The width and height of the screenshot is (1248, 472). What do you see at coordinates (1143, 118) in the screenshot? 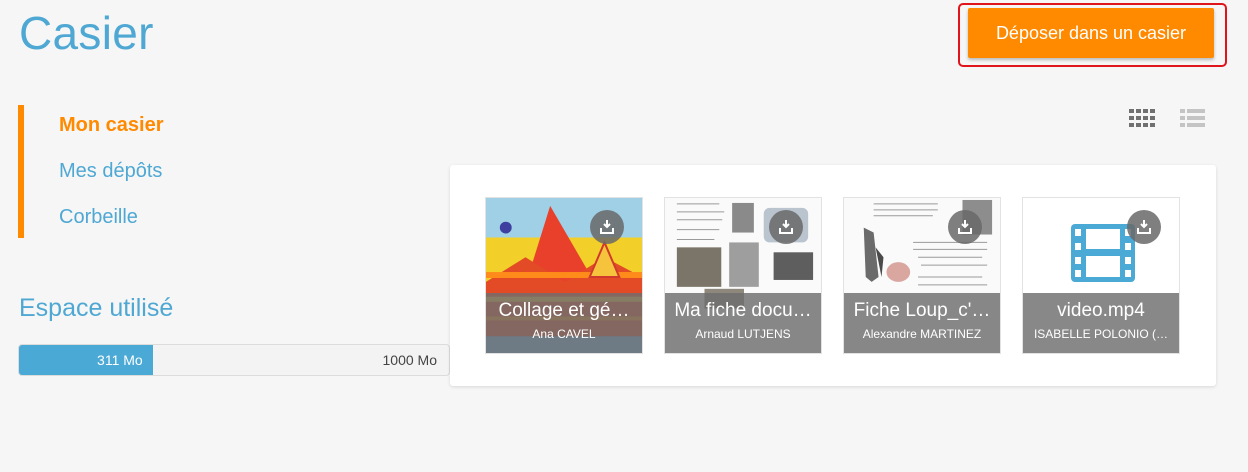
I see `grid-view-icon` at bounding box center [1143, 118].